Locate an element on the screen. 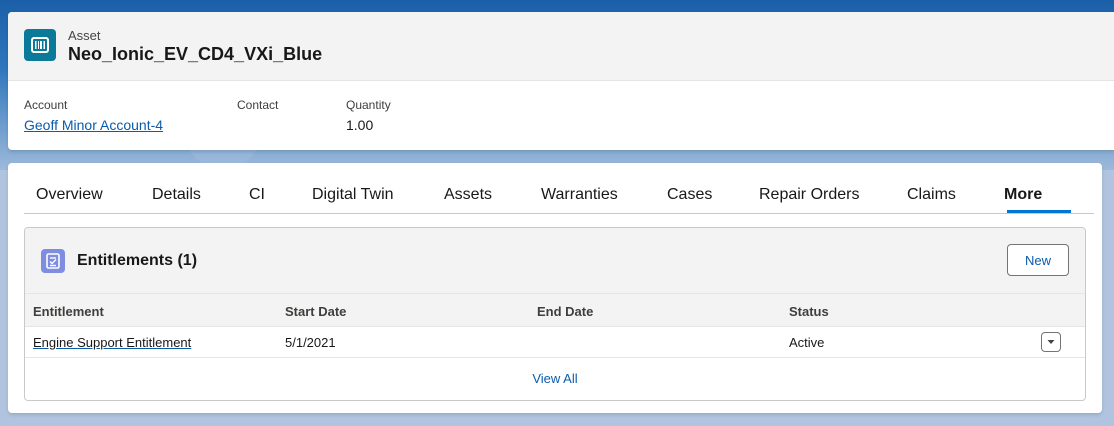 This screenshot has height=426, width=1114. table-header: Entitlement Start Date End Date Status is located at coordinates (555, 310).